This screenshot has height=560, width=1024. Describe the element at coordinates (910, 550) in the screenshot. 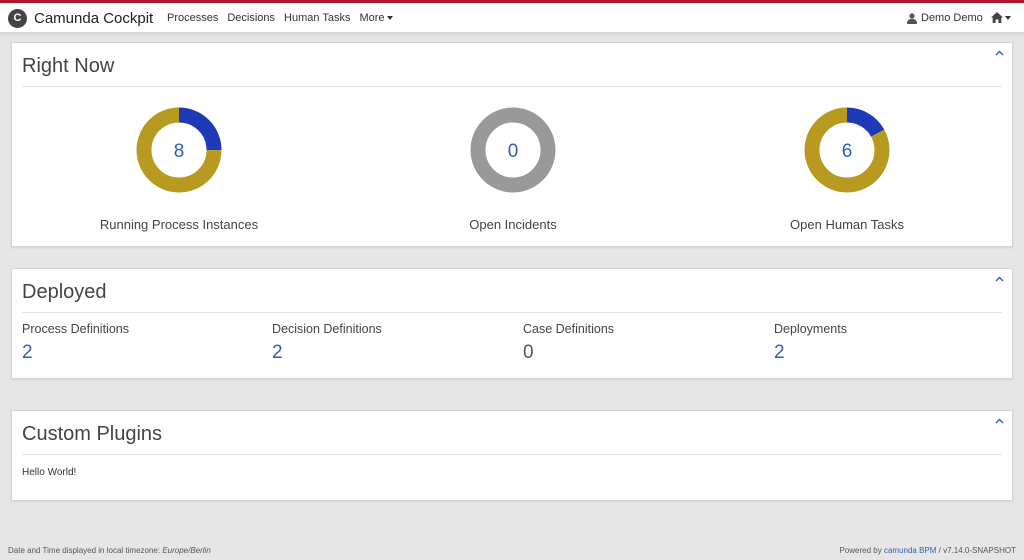

I see `camunda-bpm-link: camunda BPM` at that location.